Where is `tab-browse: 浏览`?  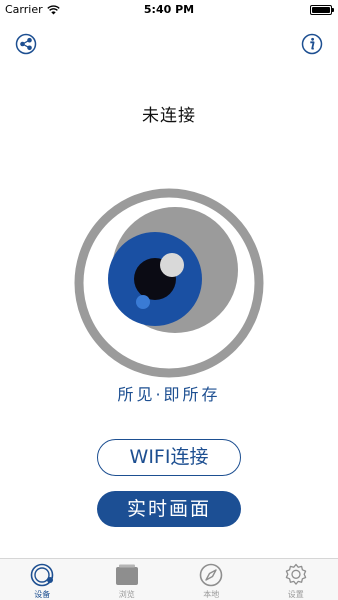 tab-browse: 浏览 is located at coordinates (127, 579).